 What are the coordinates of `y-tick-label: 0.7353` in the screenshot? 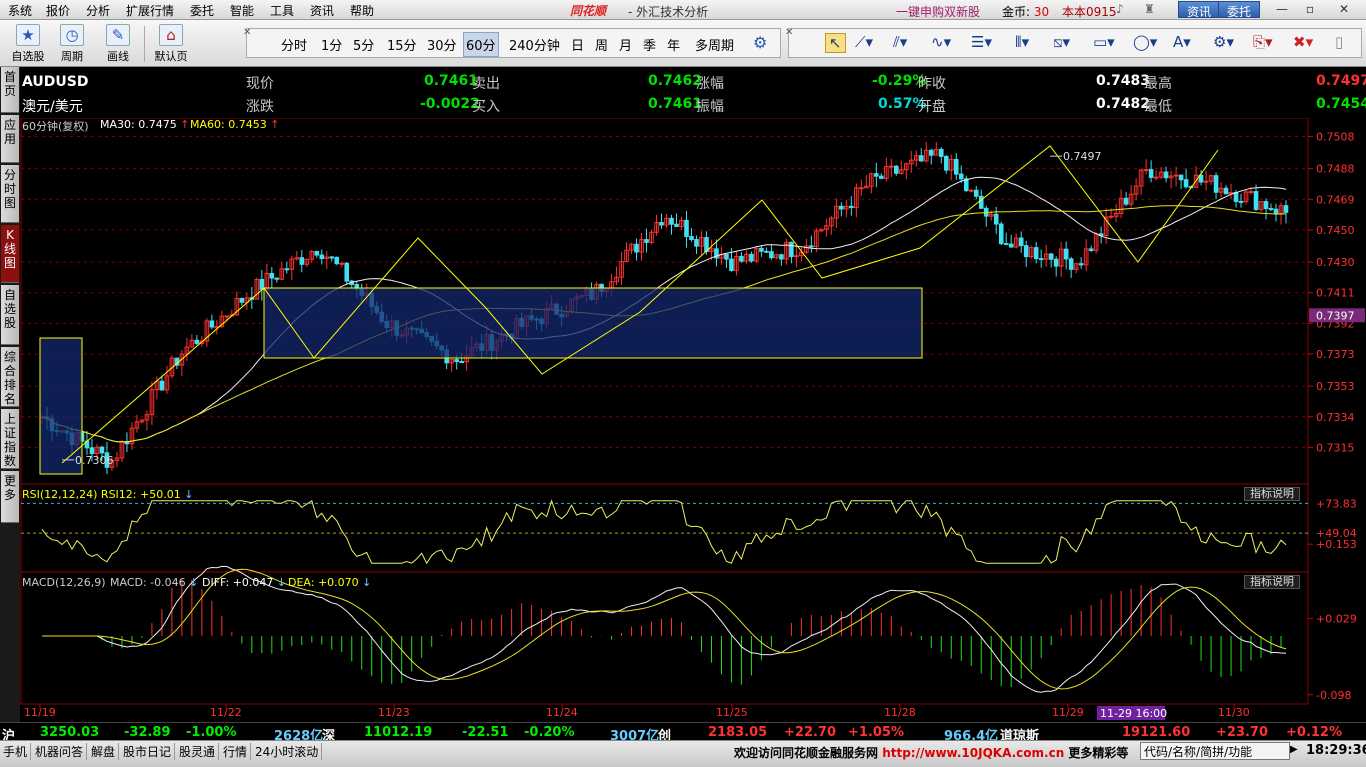 It's located at (1335, 386).